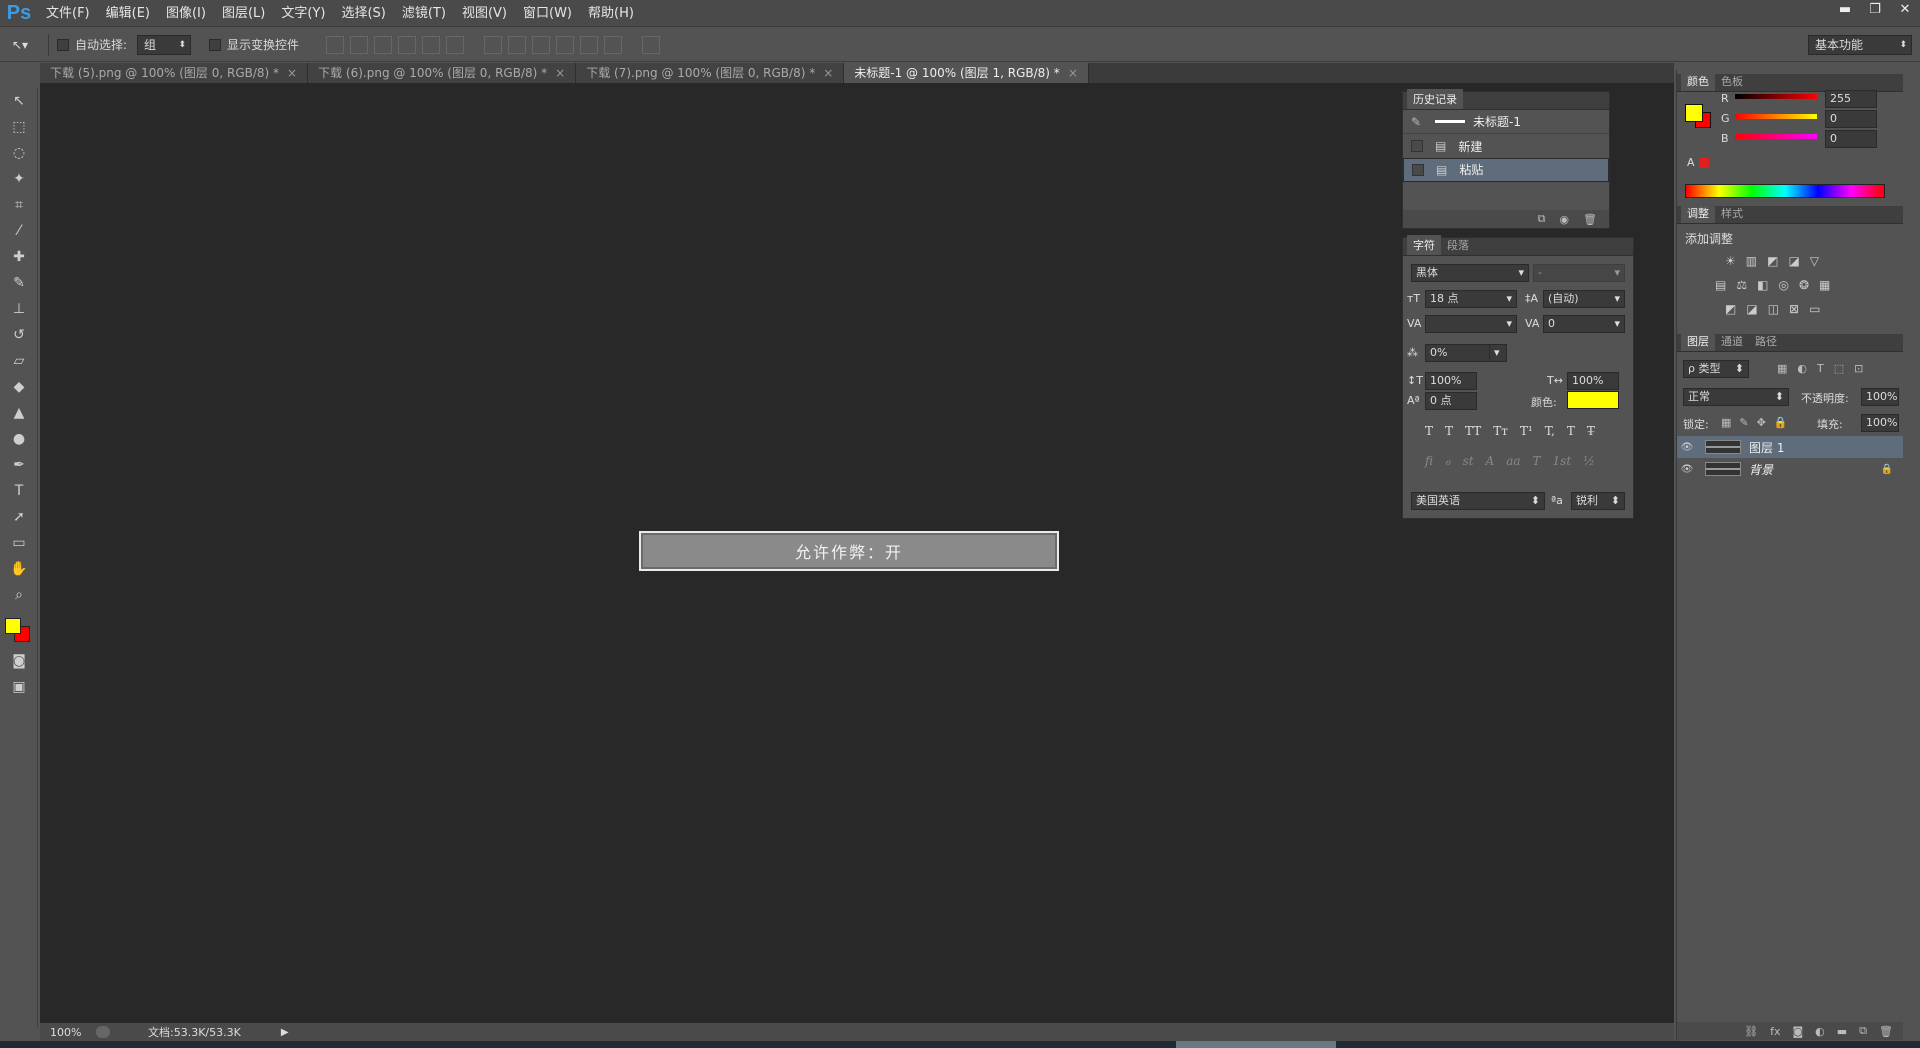 Image resolution: width=1920 pixels, height=1048 pixels. I want to click on selective-color-icon: ⊠, so click(1794, 309).